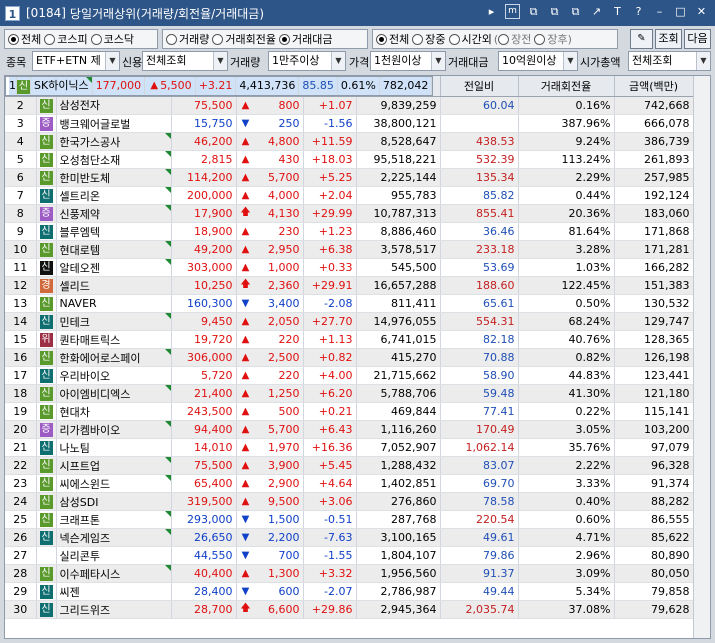  What do you see at coordinates (114, 321) in the screenshot?
I see `stock-name-cell: 민테크` at bounding box center [114, 321].